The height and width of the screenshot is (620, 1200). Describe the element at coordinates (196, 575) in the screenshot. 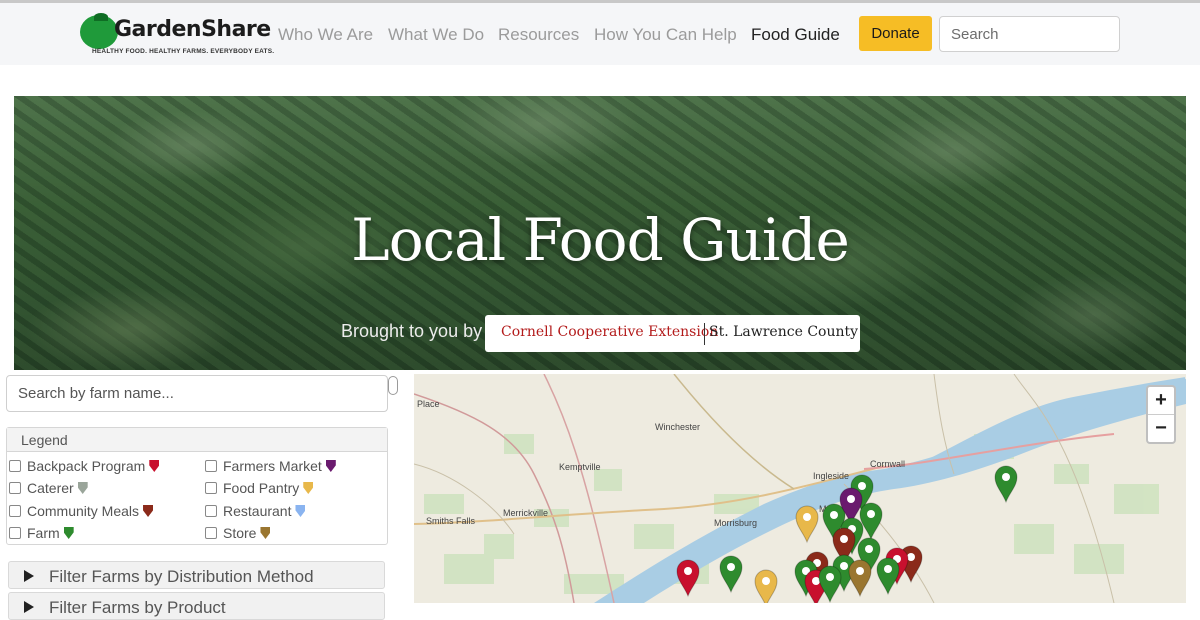

I see `filter-distribution-toggle: Filter Farms by Distribution Method` at that location.